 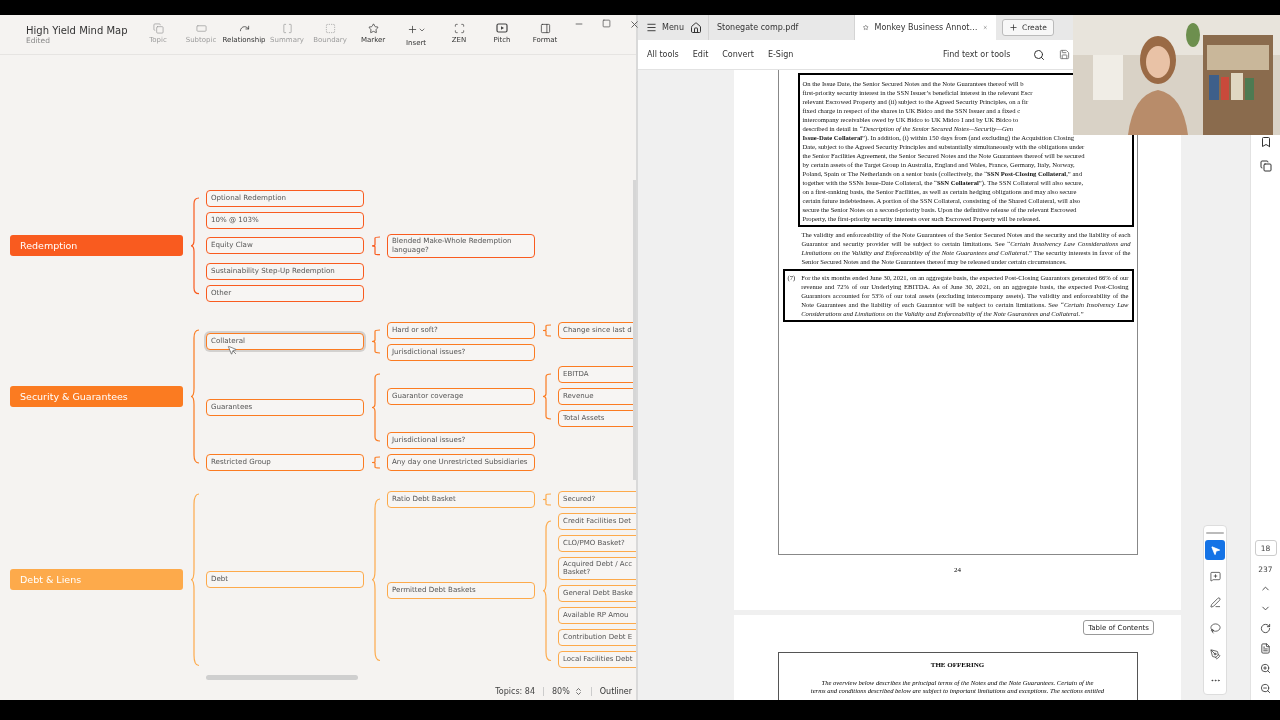 What do you see at coordinates (561, 691) in the screenshot?
I see `zoom-level: 80%` at bounding box center [561, 691].